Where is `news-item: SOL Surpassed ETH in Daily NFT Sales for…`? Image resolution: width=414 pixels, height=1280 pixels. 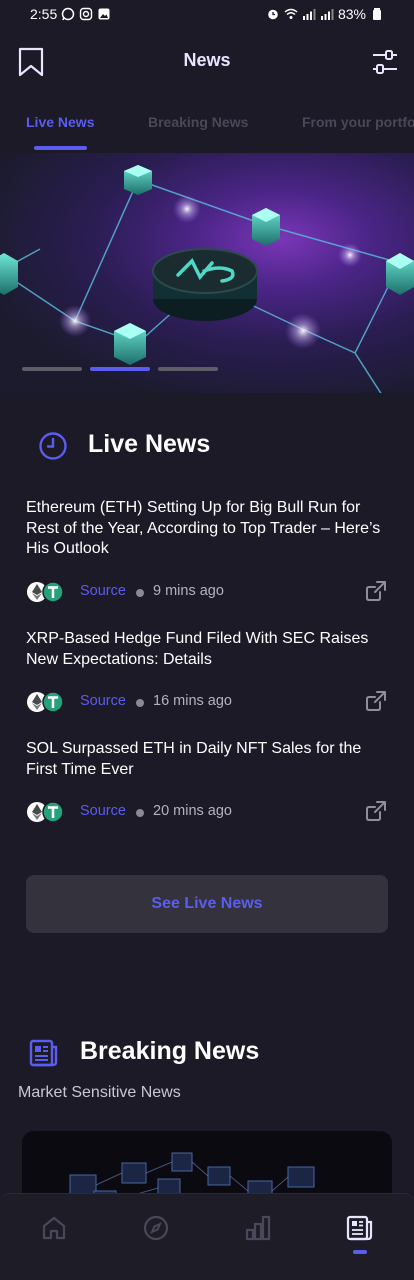
news-item: SOL Surpassed ETH in Daily NFT Sales for… is located at coordinates (207, 782).